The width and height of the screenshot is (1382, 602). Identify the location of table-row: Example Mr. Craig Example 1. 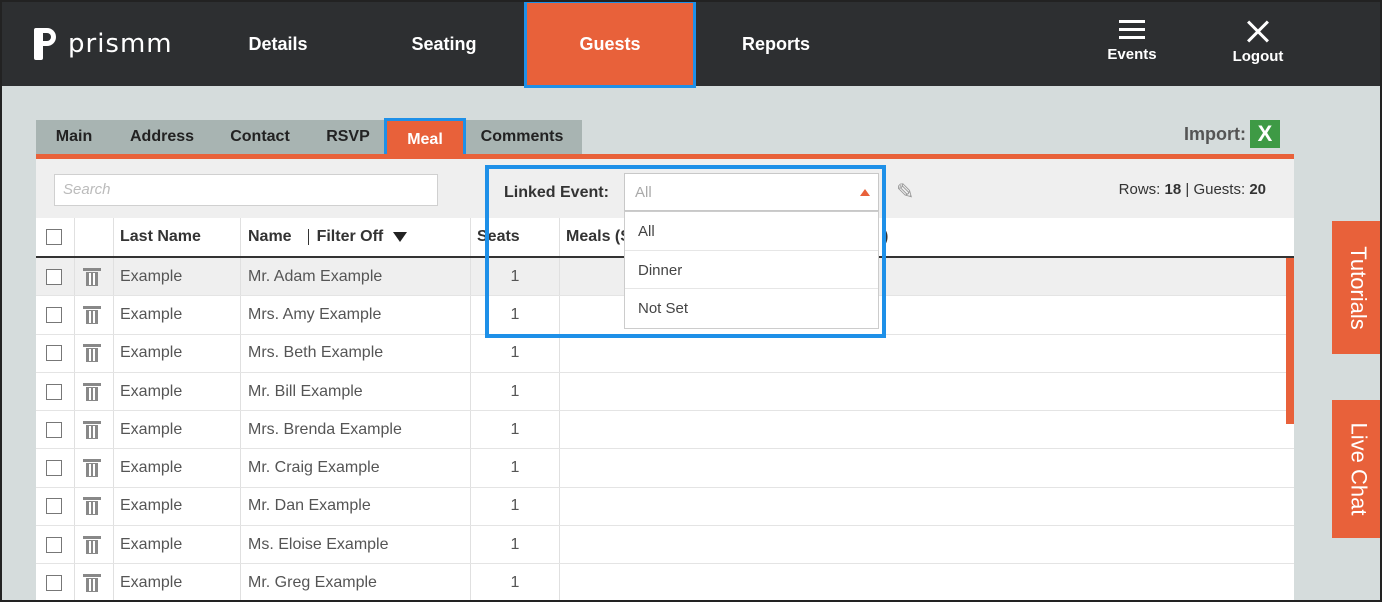
(665, 468).